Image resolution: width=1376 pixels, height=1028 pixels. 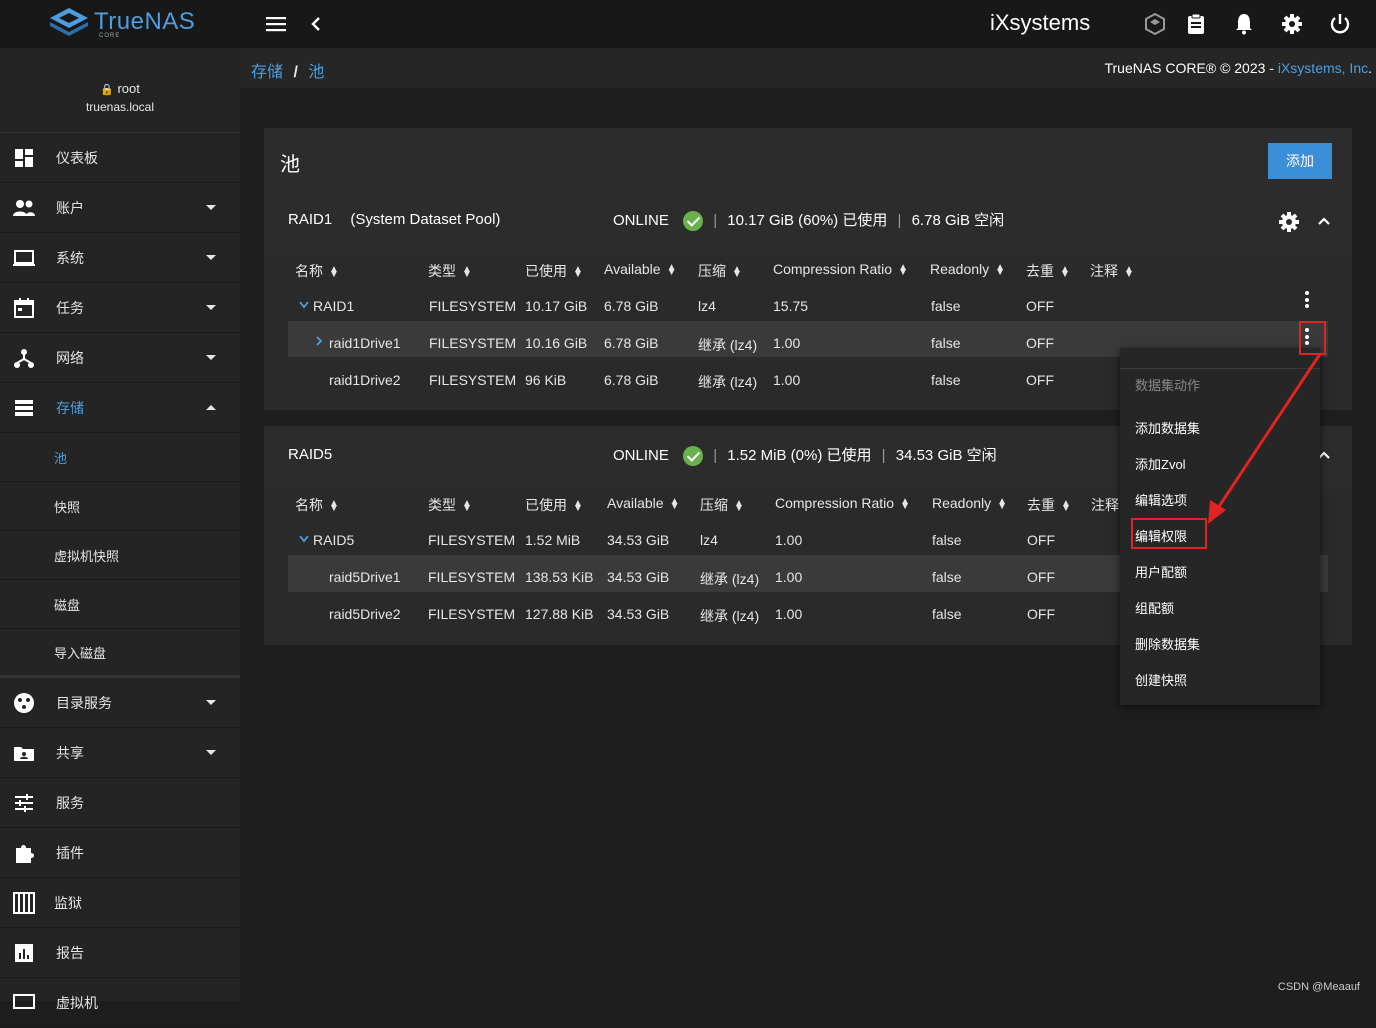 What do you see at coordinates (1244, 24) in the screenshot?
I see `bell-icon` at bounding box center [1244, 24].